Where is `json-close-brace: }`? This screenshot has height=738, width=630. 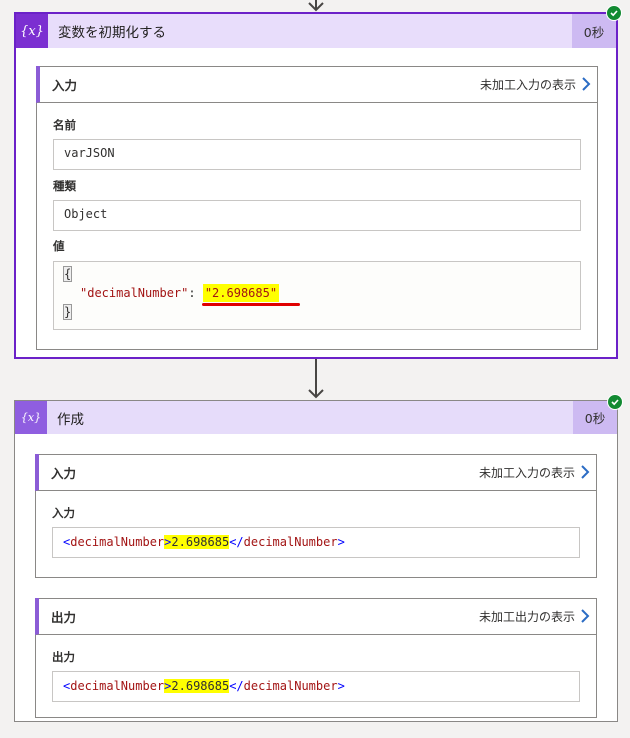 json-close-brace: } is located at coordinates (67, 312).